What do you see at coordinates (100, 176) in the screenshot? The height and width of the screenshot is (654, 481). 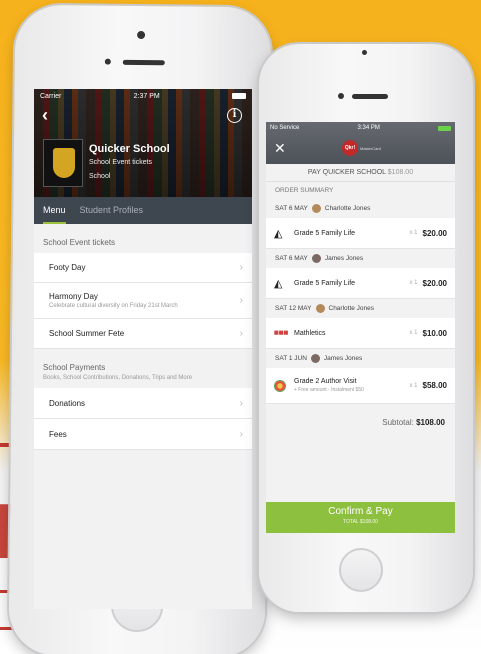 I see `school-subtitle-2: School` at bounding box center [100, 176].